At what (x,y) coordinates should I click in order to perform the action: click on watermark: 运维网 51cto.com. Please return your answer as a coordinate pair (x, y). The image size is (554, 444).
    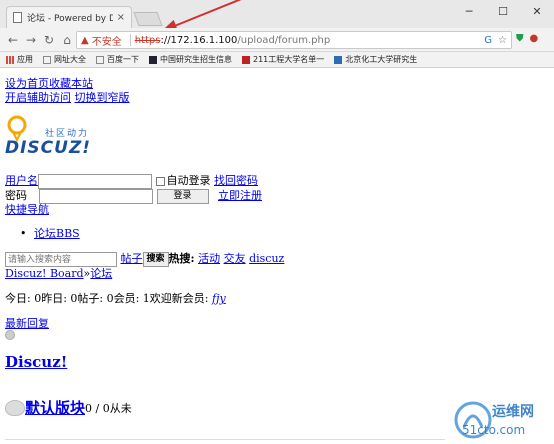
    Looking at the image, I should click on (497, 419).